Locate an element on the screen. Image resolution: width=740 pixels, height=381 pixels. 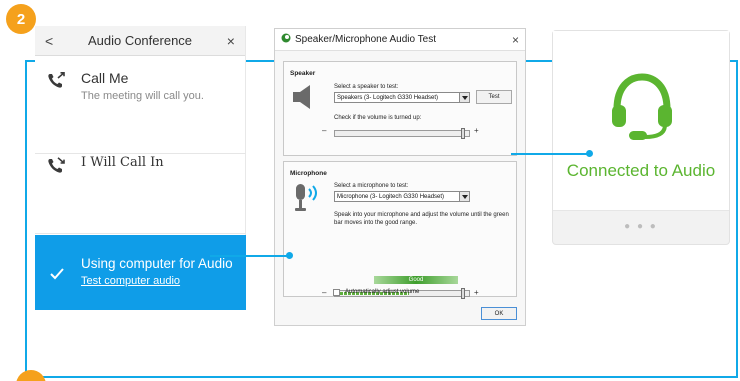
speaker-icon is located at coordinates (303, 99).